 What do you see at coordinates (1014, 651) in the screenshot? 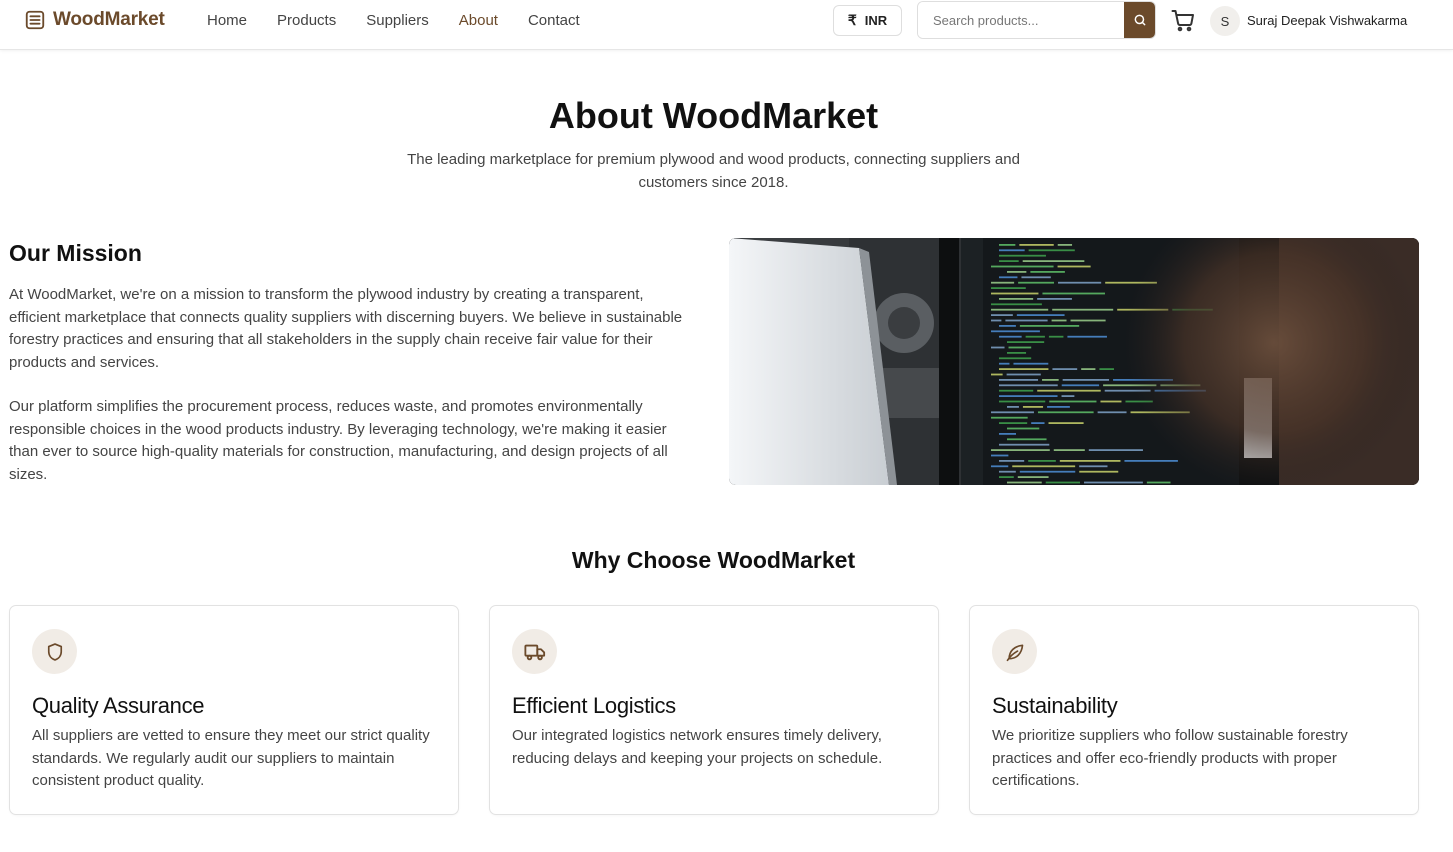
I see `leaf-icon` at bounding box center [1014, 651].